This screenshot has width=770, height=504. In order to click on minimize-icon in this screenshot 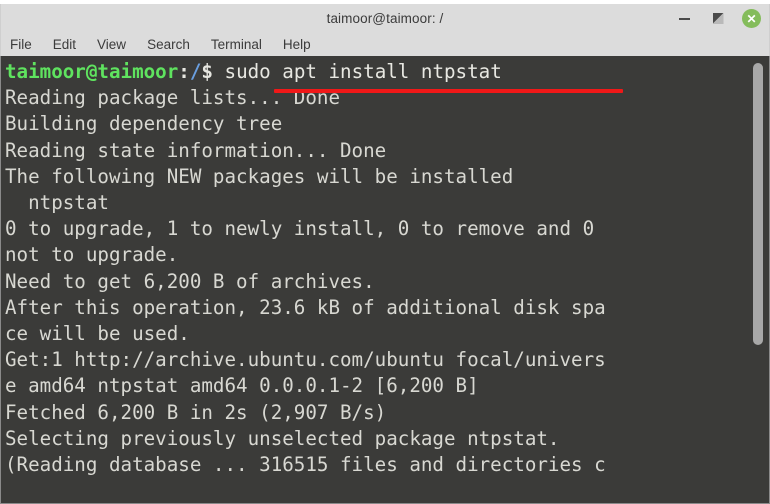, I will do `click(684, 18)`.